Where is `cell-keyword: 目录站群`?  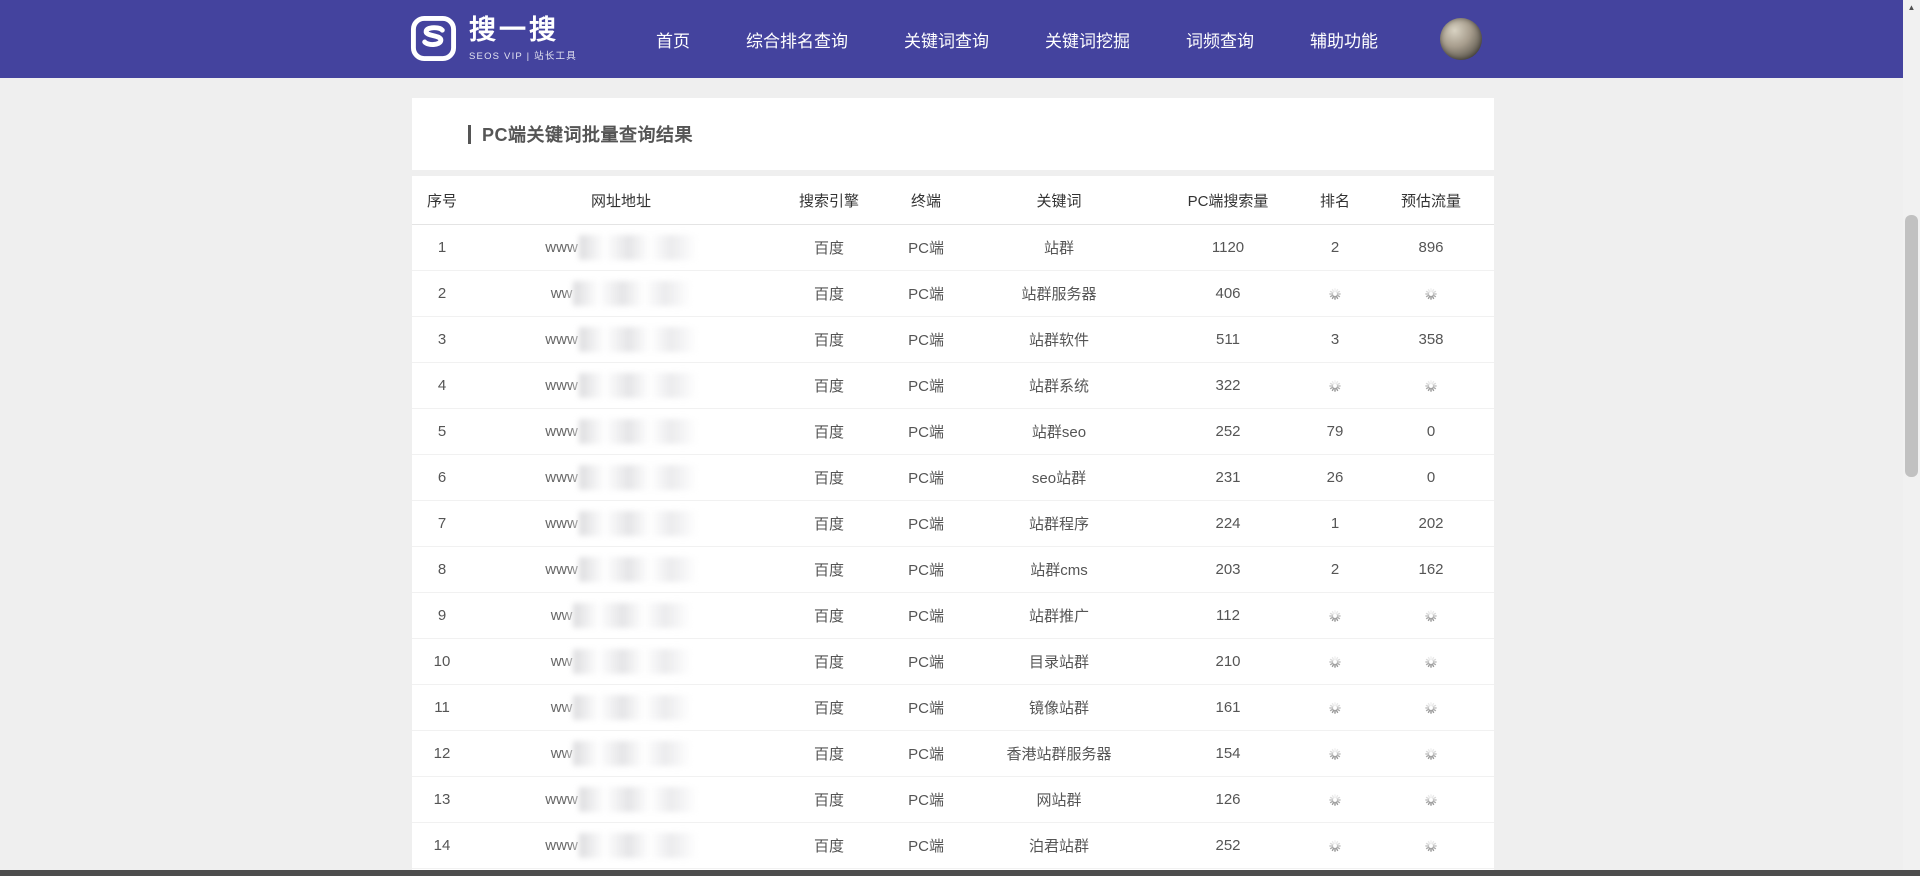 cell-keyword: 目录站群 is located at coordinates (1059, 661).